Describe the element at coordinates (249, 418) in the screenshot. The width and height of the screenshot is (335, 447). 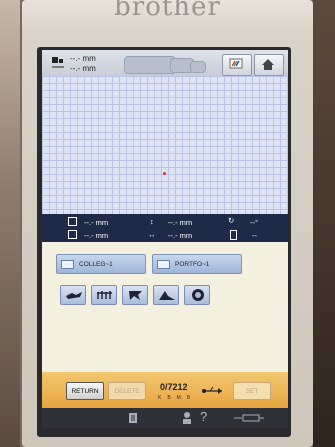
I see `connector-icon` at that location.